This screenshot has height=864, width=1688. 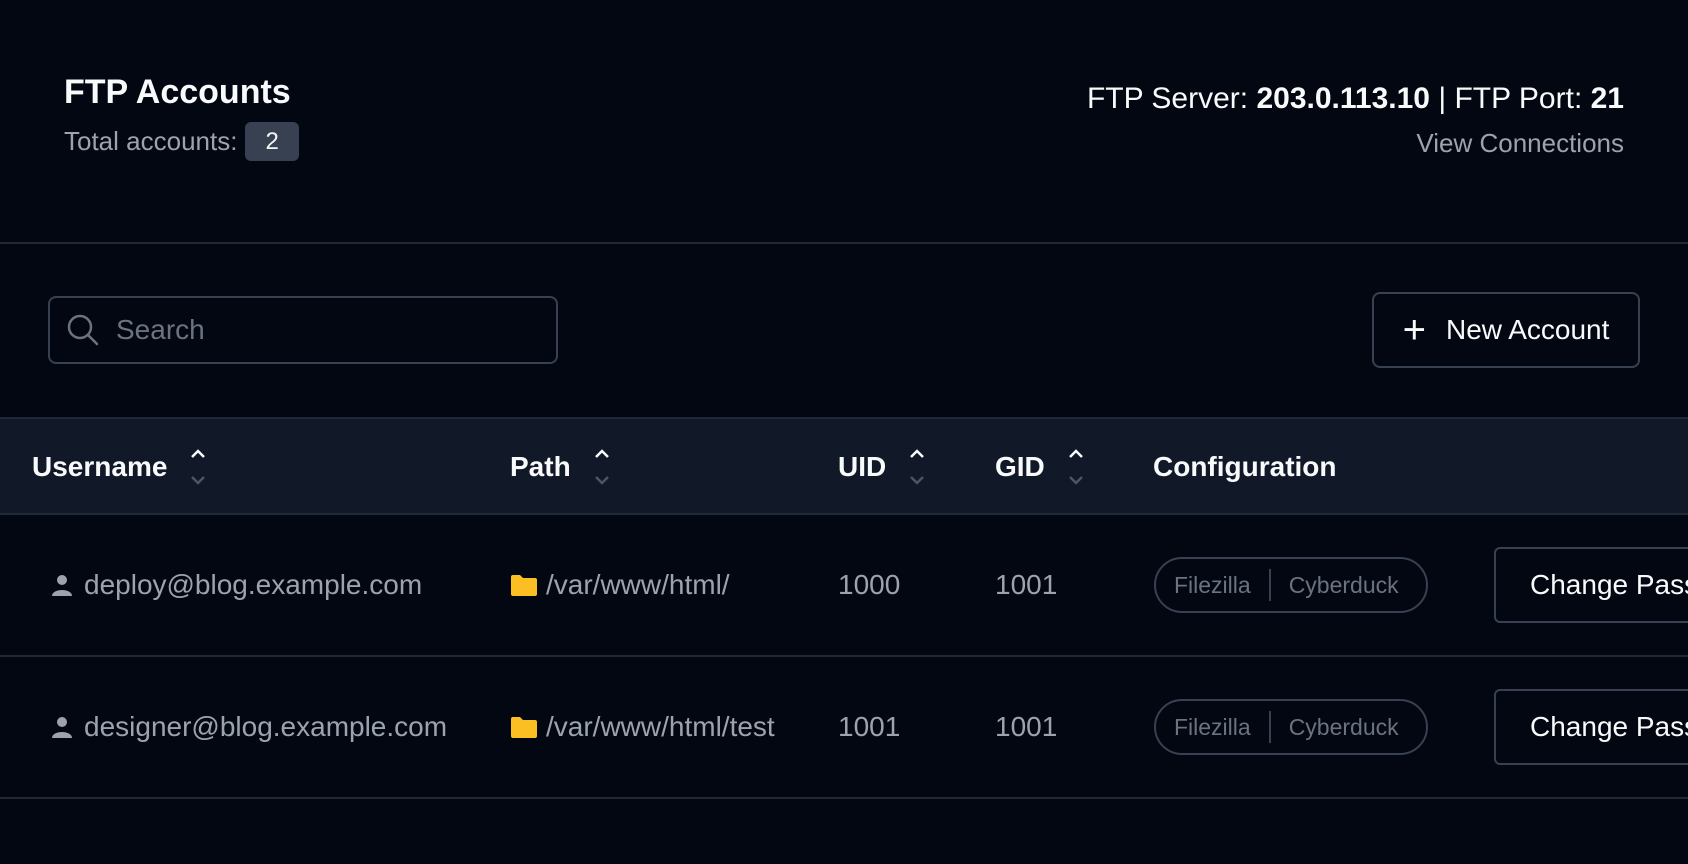 I want to click on search-input, so click(x=335, y=330).